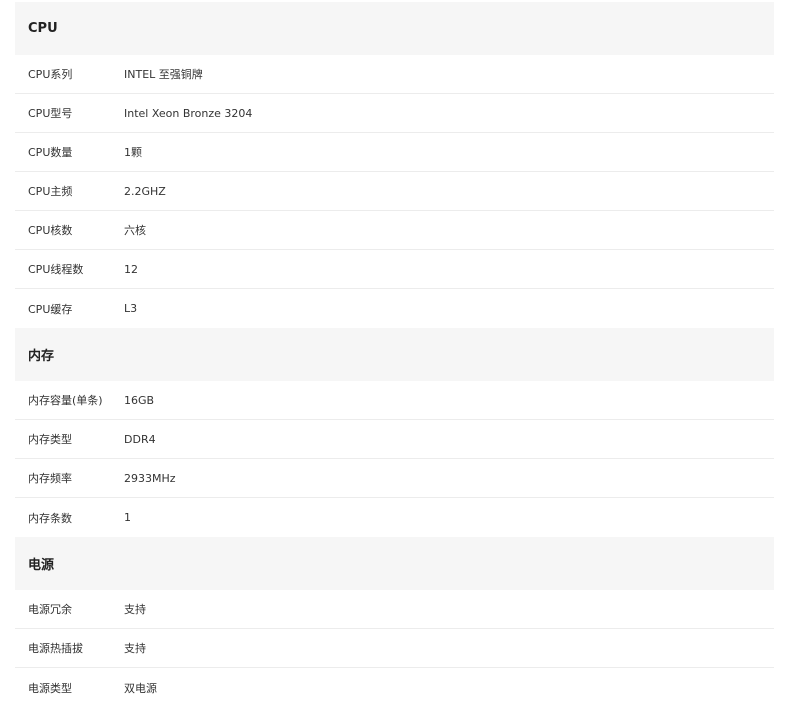 The height and width of the screenshot is (710, 787). What do you see at coordinates (394, 478) in the screenshot?
I see `spec-row-memory-frequency: 内存频率 2933MHz` at bounding box center [394, 478].